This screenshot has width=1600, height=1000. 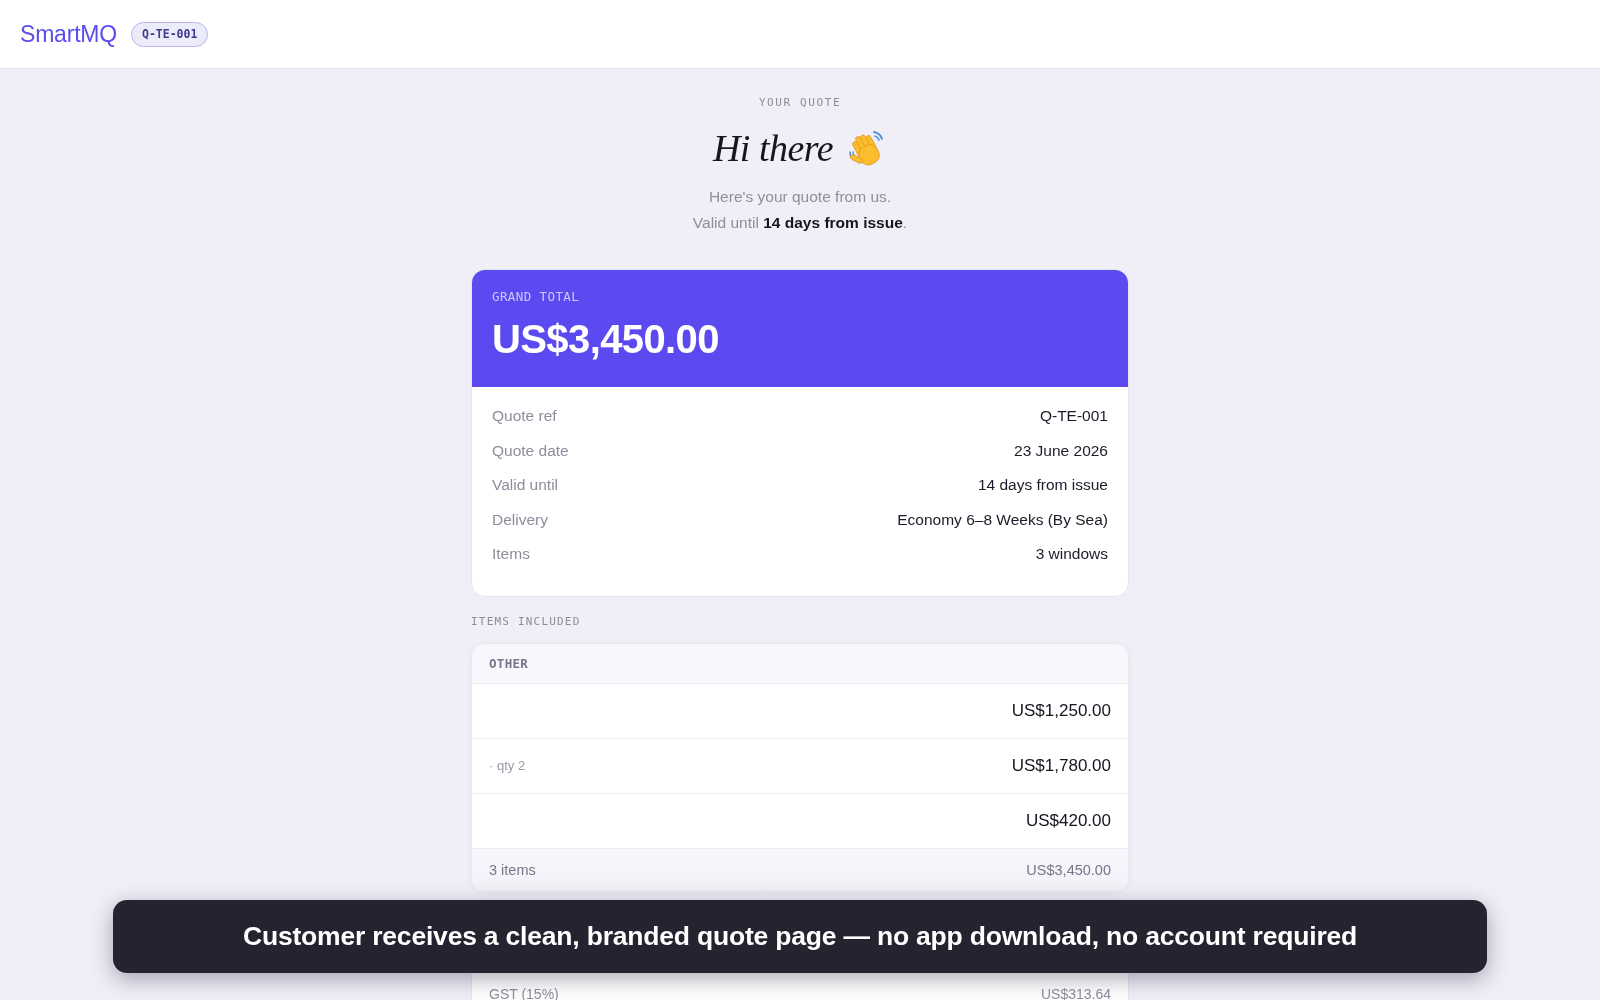 I want to click on greeting-heading: Hi there, so click(x=773, y=148).